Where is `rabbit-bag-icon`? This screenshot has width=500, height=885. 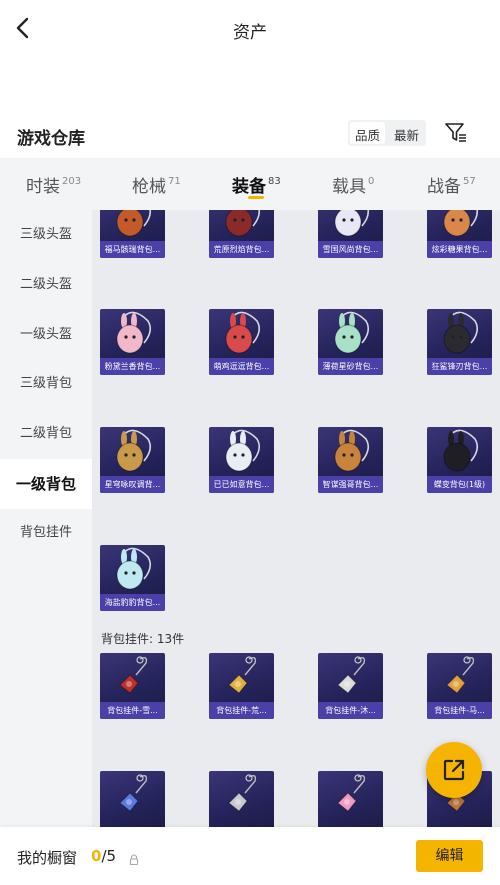 rabbit-bag-icon is located at coordinates (243, 450).